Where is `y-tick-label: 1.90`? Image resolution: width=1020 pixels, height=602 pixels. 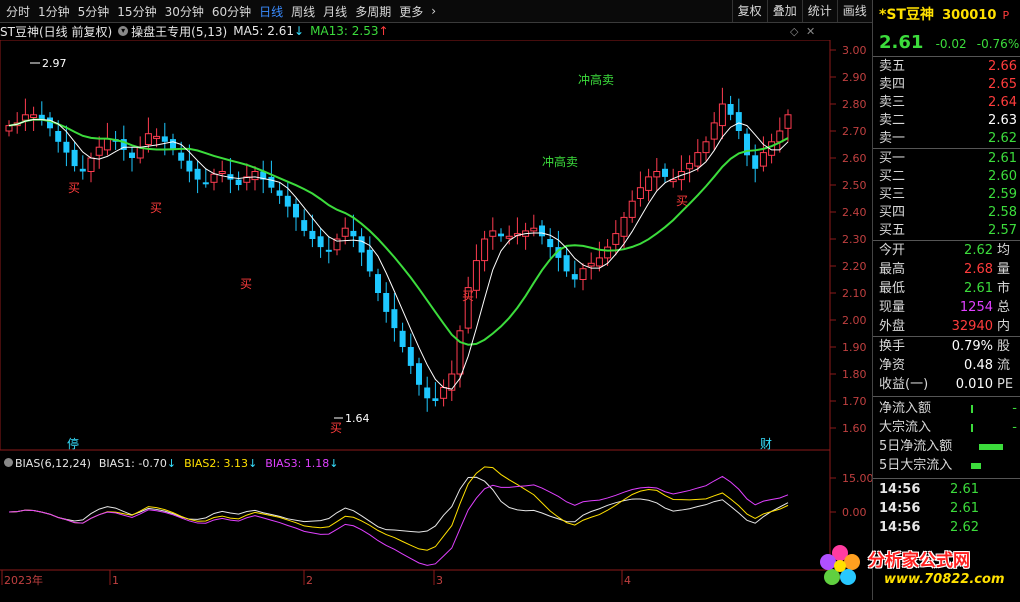 y-tick-label: 1.90 is located at coordinates (854, 347).